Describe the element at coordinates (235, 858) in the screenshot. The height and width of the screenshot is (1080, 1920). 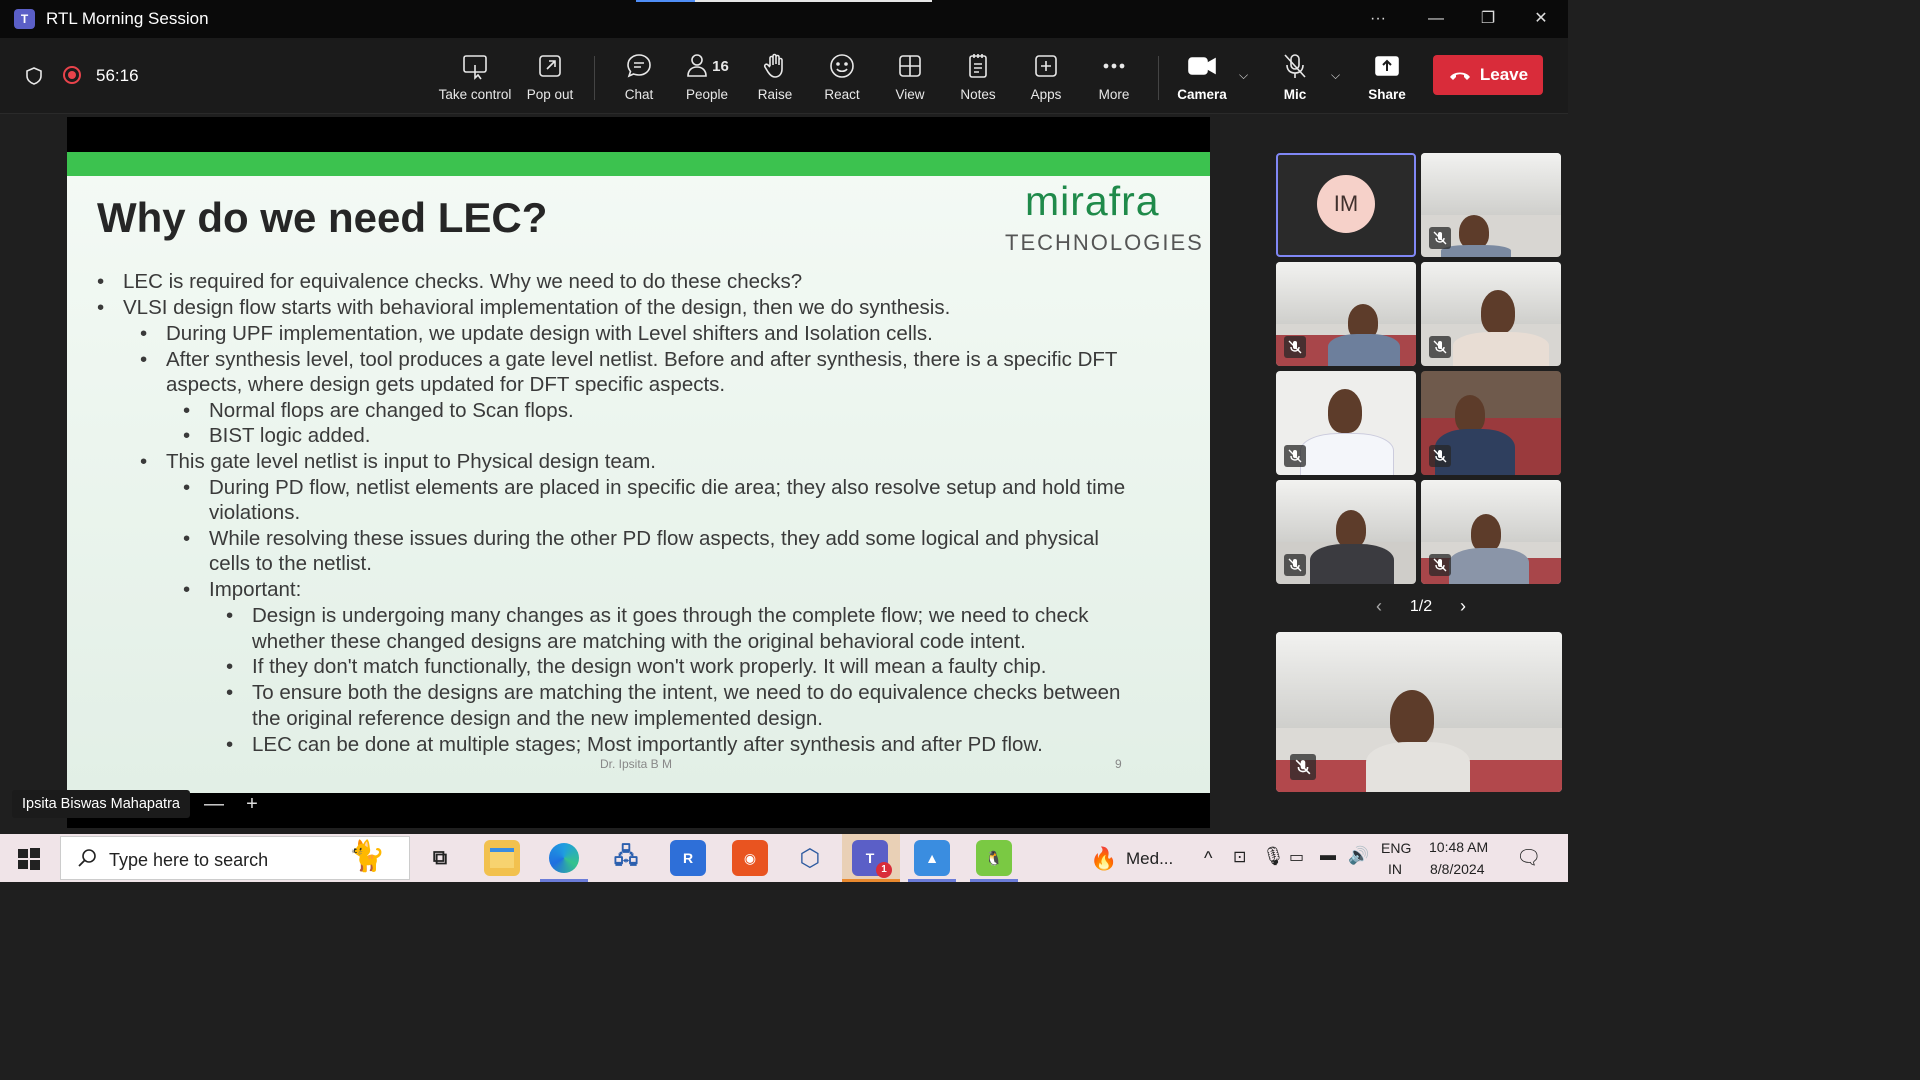
I see `taskbar-search-box: Type here to search 🐈` at that location.